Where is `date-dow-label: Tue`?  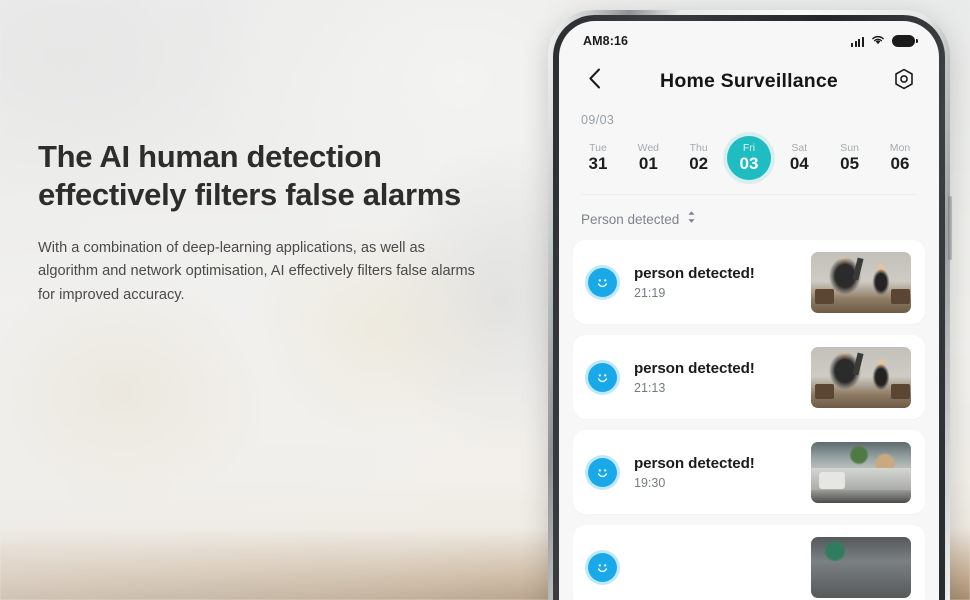
date-dow-label: Tue is located at coordinates (598, 148).